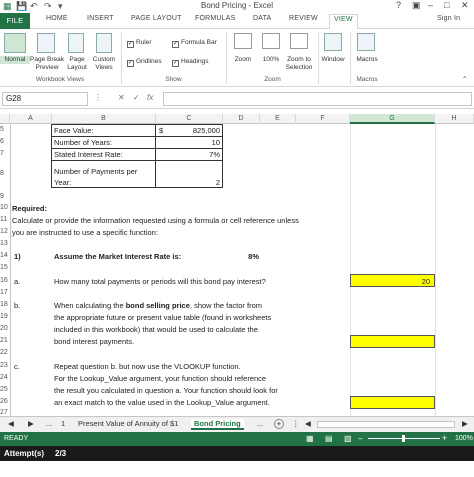 The image size is (474, 477). I want to click on sheet-tab-1: 1, so click(63, 423).